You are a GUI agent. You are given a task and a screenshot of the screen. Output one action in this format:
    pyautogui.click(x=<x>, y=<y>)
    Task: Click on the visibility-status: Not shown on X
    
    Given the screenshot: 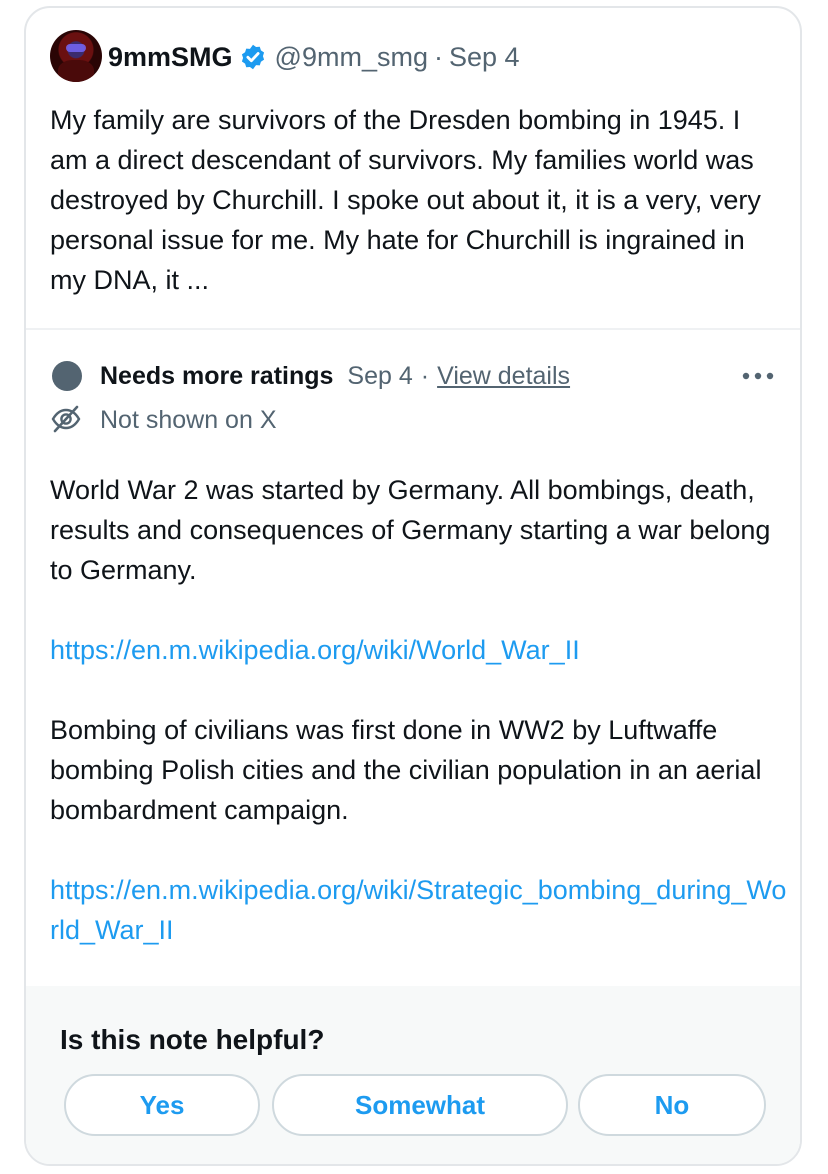 What is the action you would take?
    pyautogui.click(x=188, y=420)
    